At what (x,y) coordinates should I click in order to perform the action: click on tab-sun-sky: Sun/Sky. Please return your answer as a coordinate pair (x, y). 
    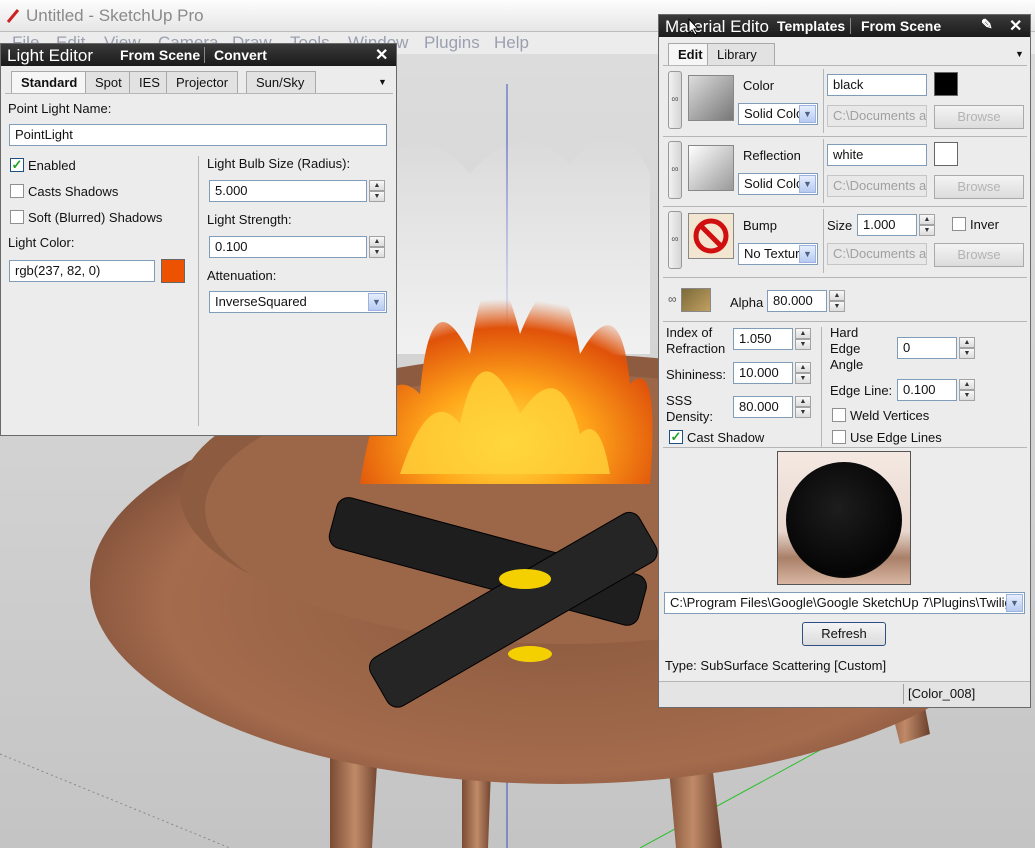
    Looking at the image, I should click on (281, 82).